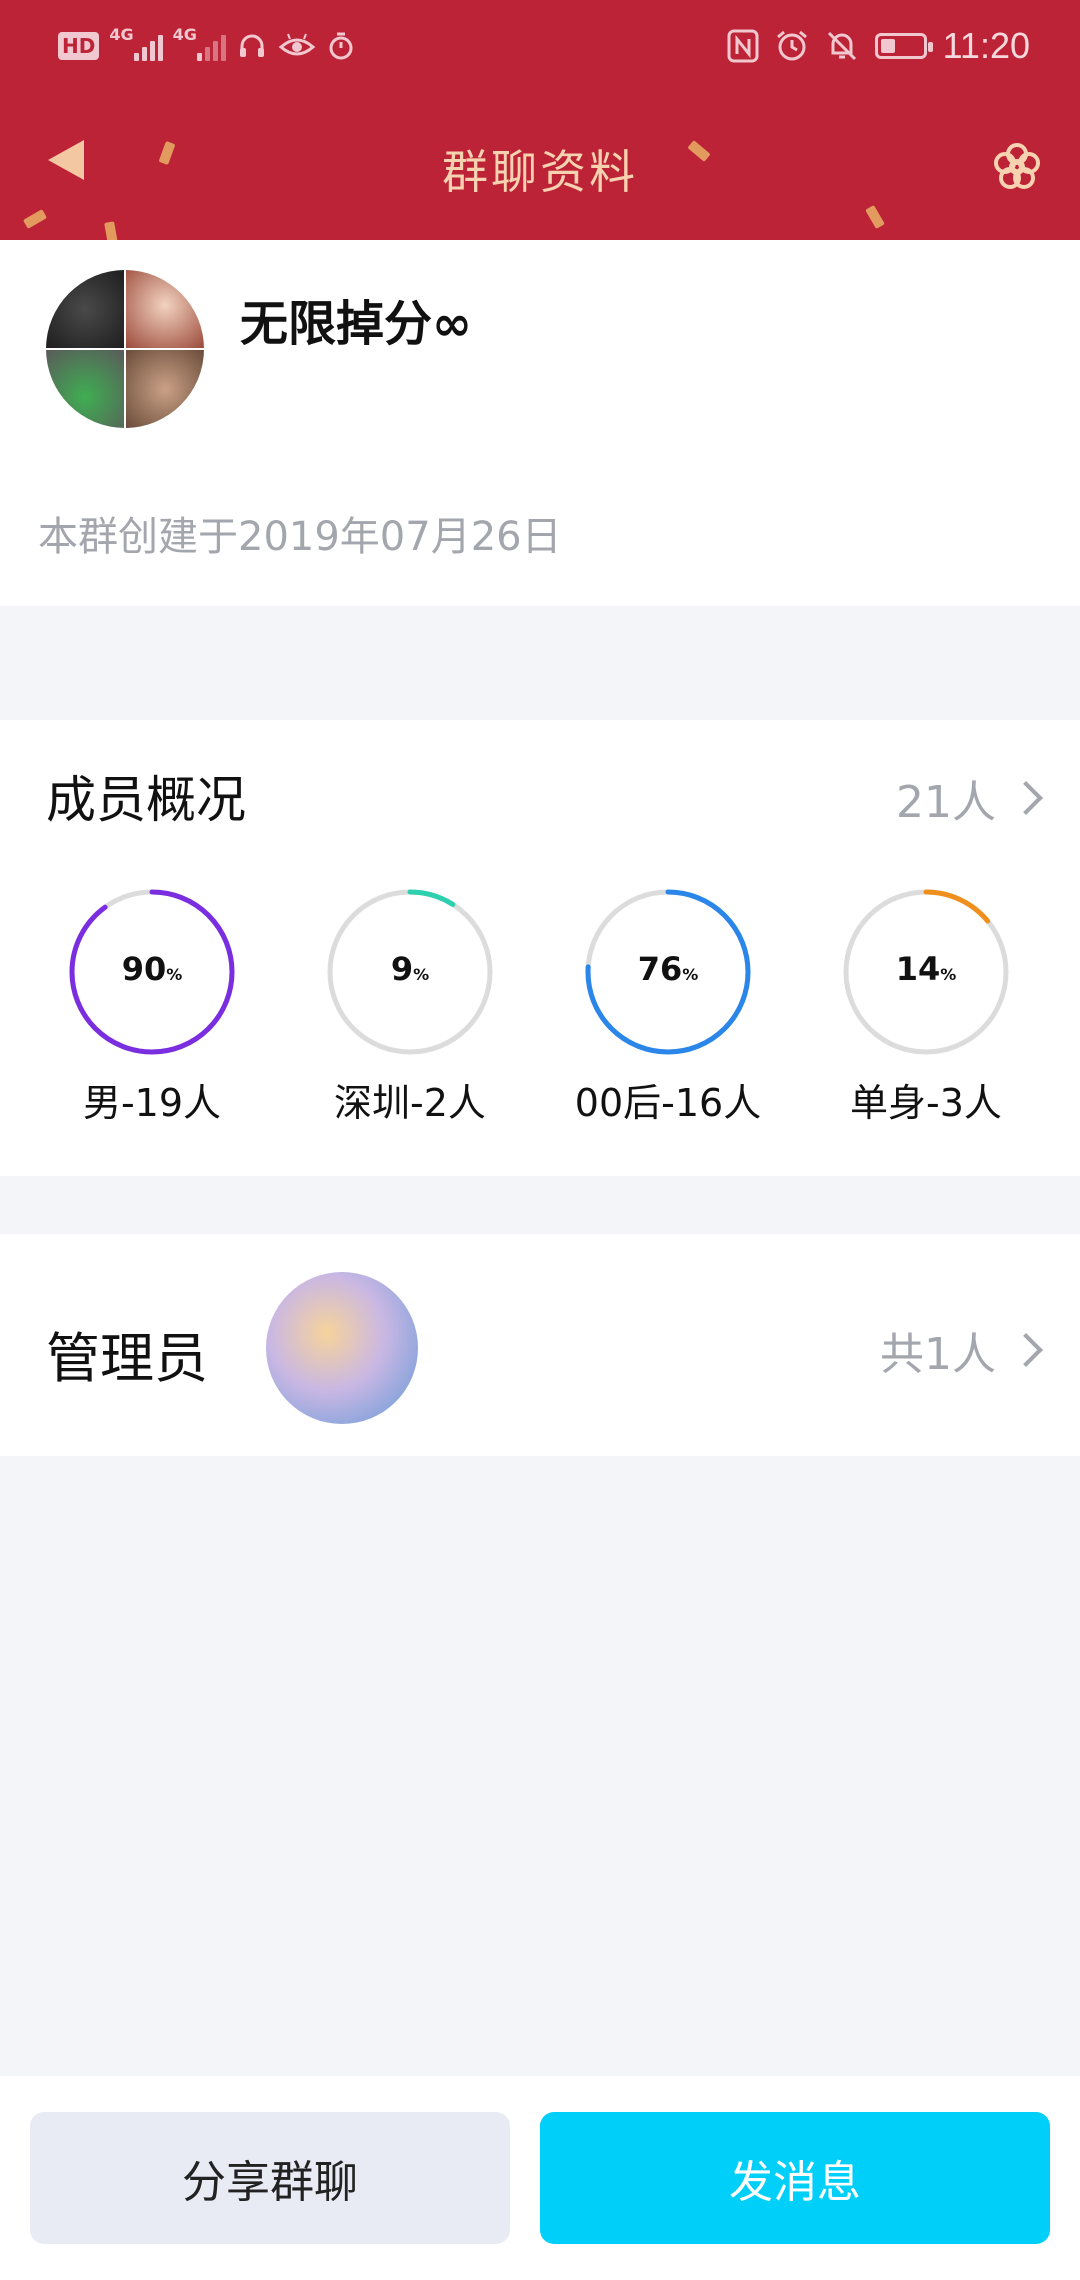 This screenshot has width=1080, height=2280. What do you see at coordinates (842, 46) in the screenshot?
I see `bell-muted-icon` at bounding box center [842, 46].